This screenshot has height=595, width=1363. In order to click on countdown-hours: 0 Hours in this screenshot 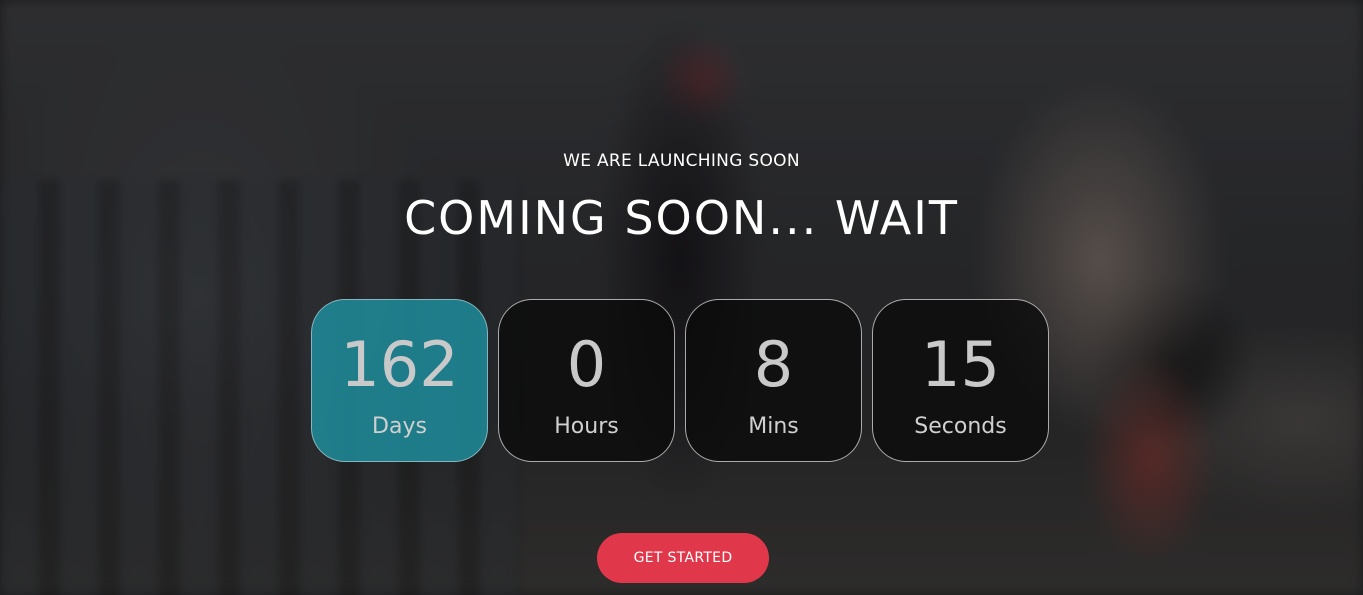, I will do `click(586, 380)`.